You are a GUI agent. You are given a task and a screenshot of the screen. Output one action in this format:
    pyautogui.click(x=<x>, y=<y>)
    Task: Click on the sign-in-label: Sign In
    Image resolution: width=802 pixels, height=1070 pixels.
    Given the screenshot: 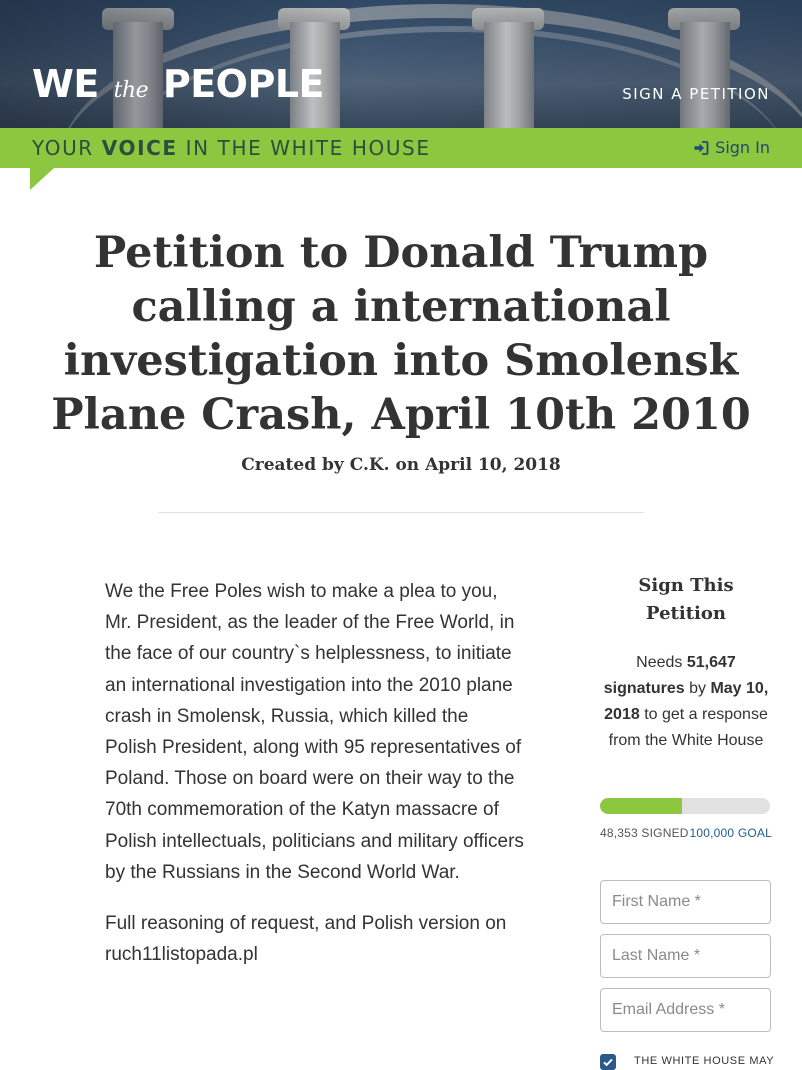 What is the action you would take?
    pyautogui.click(x=742, y=147)
    